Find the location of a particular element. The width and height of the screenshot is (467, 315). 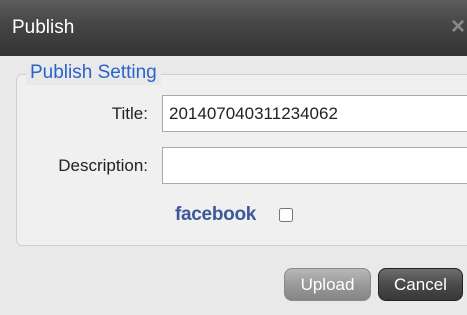

facebook-checkbox is located at coordinates (286, 215).